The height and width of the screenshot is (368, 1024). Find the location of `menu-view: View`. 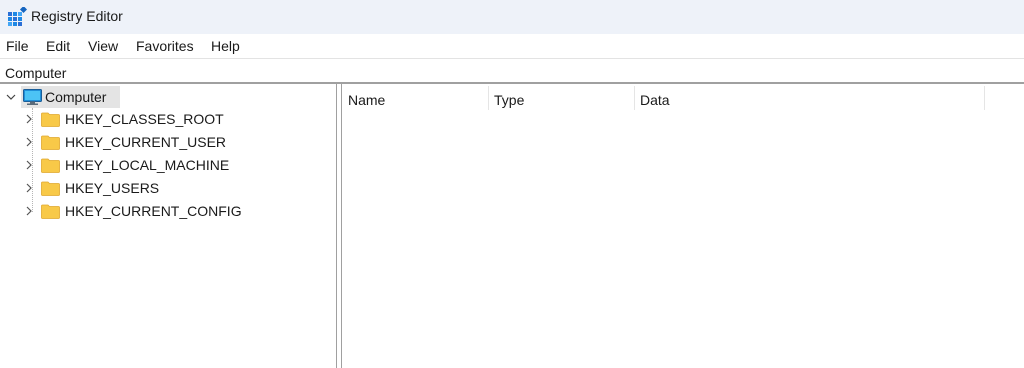

menu-view: View is located at coordinates (103, 46).